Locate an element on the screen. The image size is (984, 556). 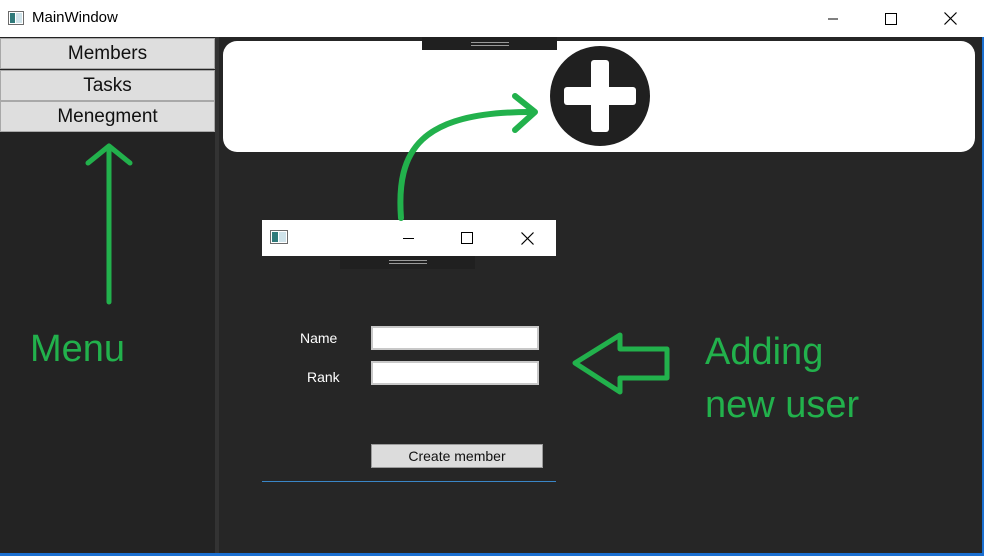
adding-annotation-line1: Adding is located at coordinates (764, 352).